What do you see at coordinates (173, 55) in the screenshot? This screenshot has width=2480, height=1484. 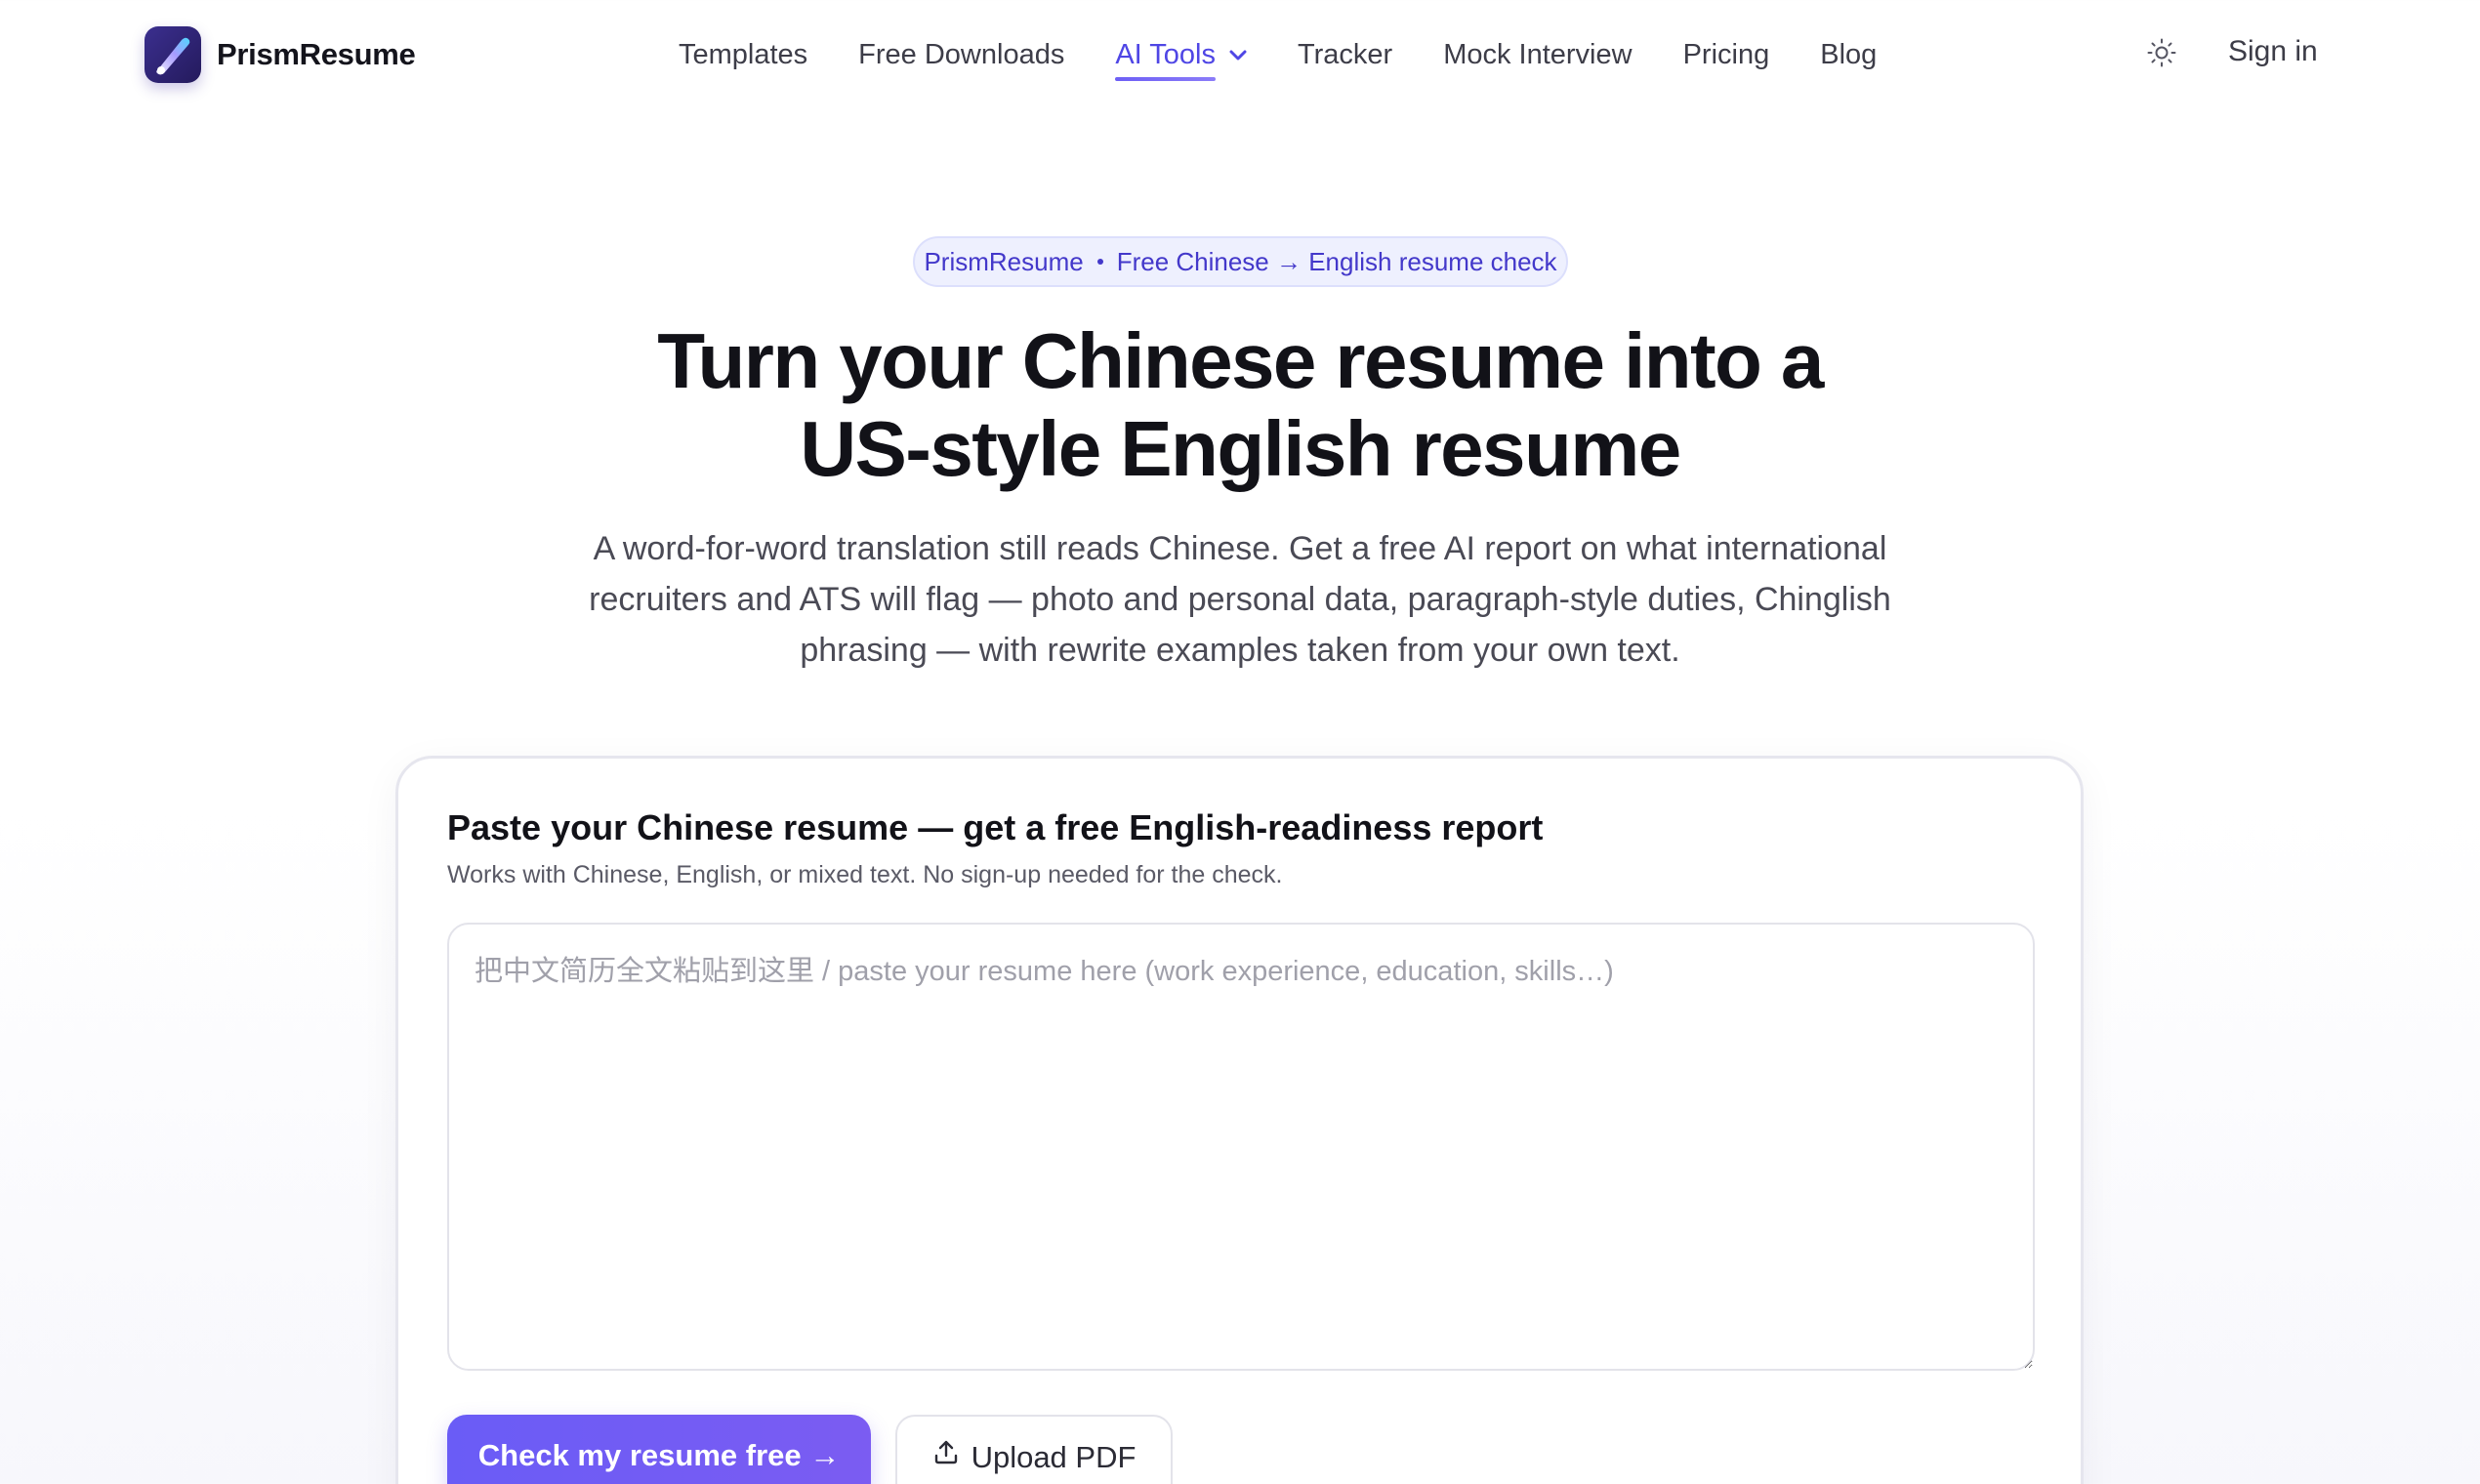 I see `prism-logo-icon` at bounding box center [173, 55].